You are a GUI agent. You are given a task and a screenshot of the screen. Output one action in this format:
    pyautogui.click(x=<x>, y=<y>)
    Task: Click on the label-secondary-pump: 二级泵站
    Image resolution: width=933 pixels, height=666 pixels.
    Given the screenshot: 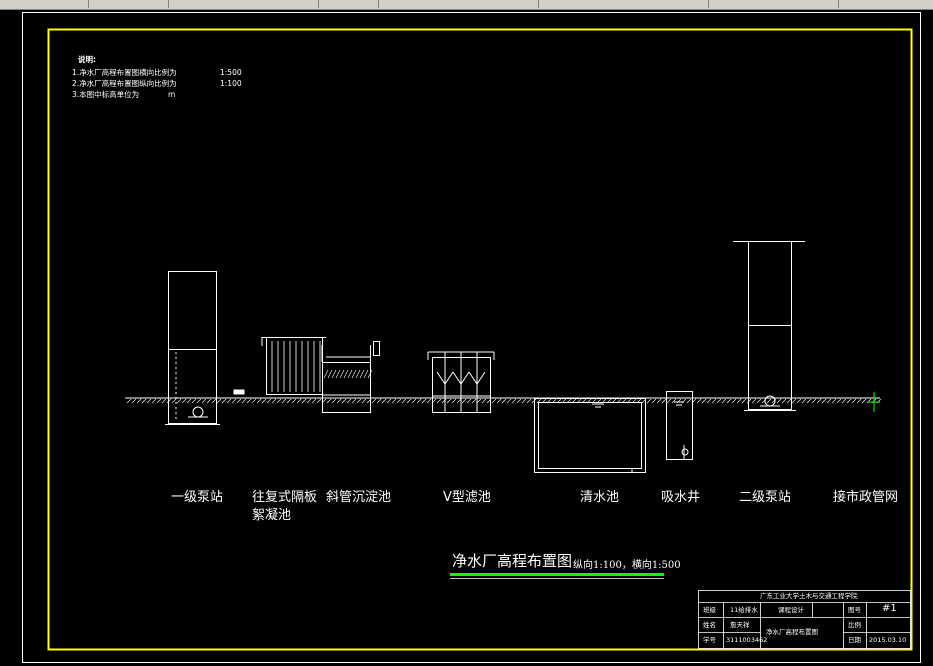 What is the action you would take?
    pyautogui.click(x=765, y=497)
    